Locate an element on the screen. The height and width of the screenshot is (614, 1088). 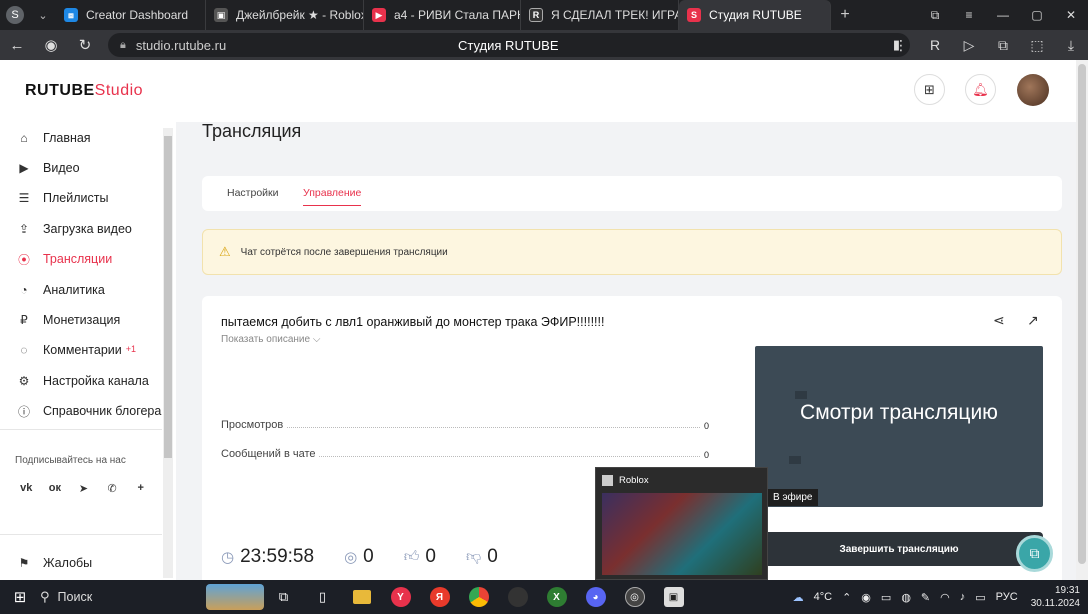
more-icon: + is located at coordinates (140, 488).